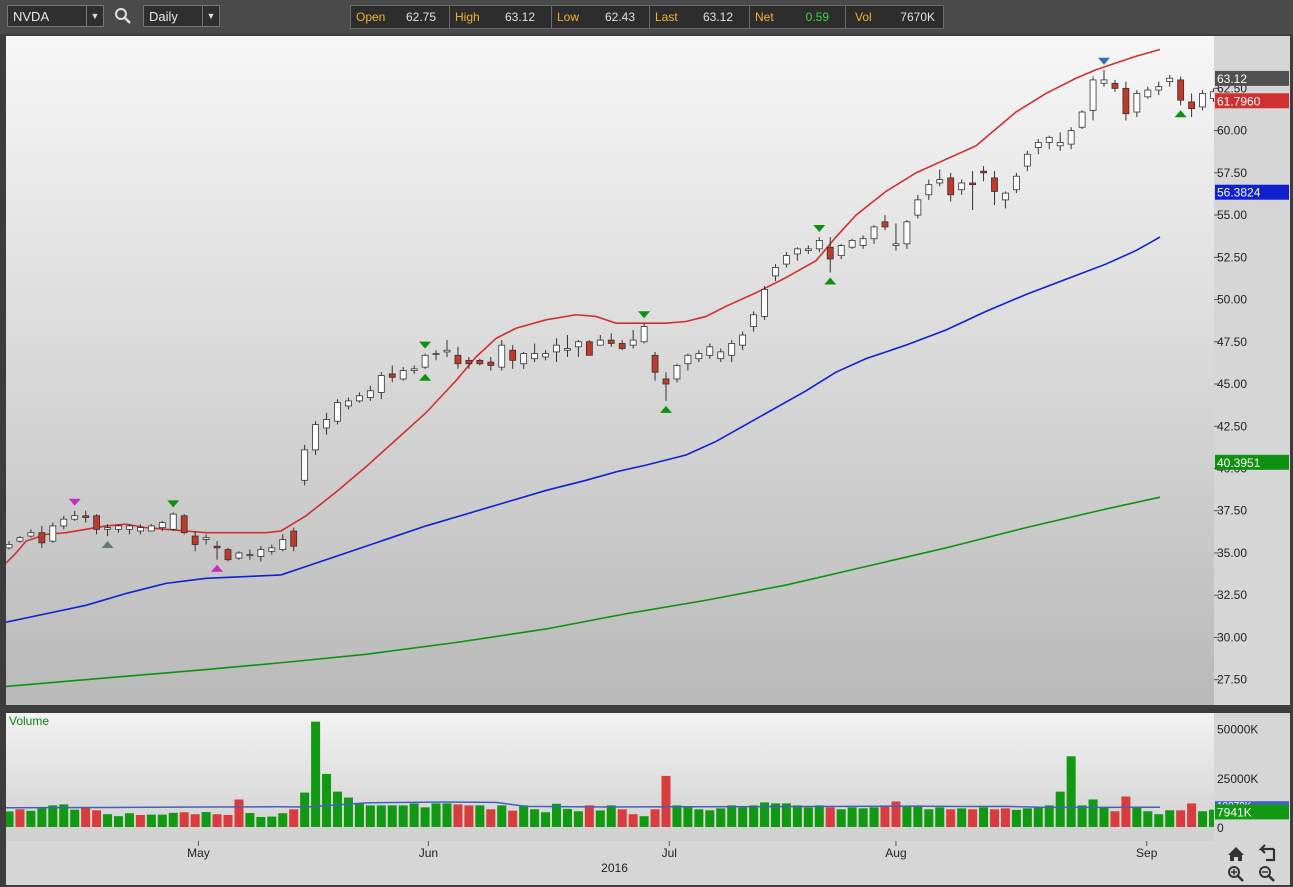 The width and height of the screenshot is (1293, 887). Describe the element at coordinates (817, 17) in the screenshot. I see `net-value: 0.59` at that location.